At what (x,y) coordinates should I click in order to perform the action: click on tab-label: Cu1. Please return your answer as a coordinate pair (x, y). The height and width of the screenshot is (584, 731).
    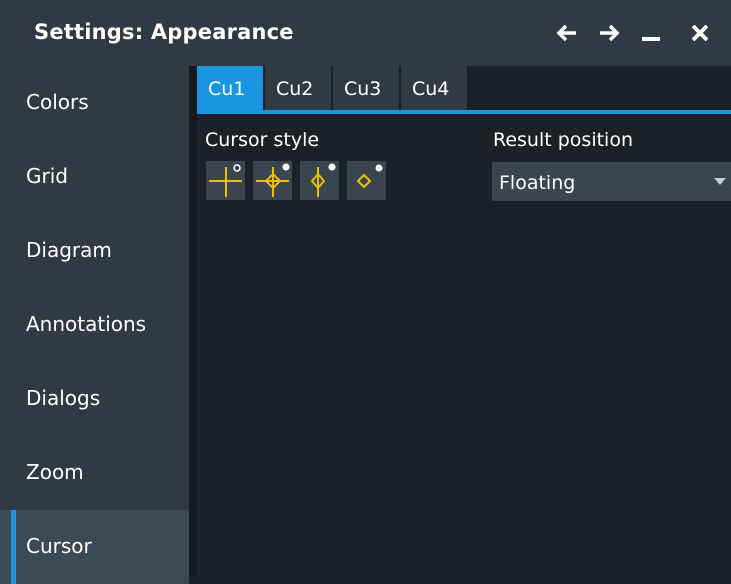
    Looking at the image, I should click on (227, 89).